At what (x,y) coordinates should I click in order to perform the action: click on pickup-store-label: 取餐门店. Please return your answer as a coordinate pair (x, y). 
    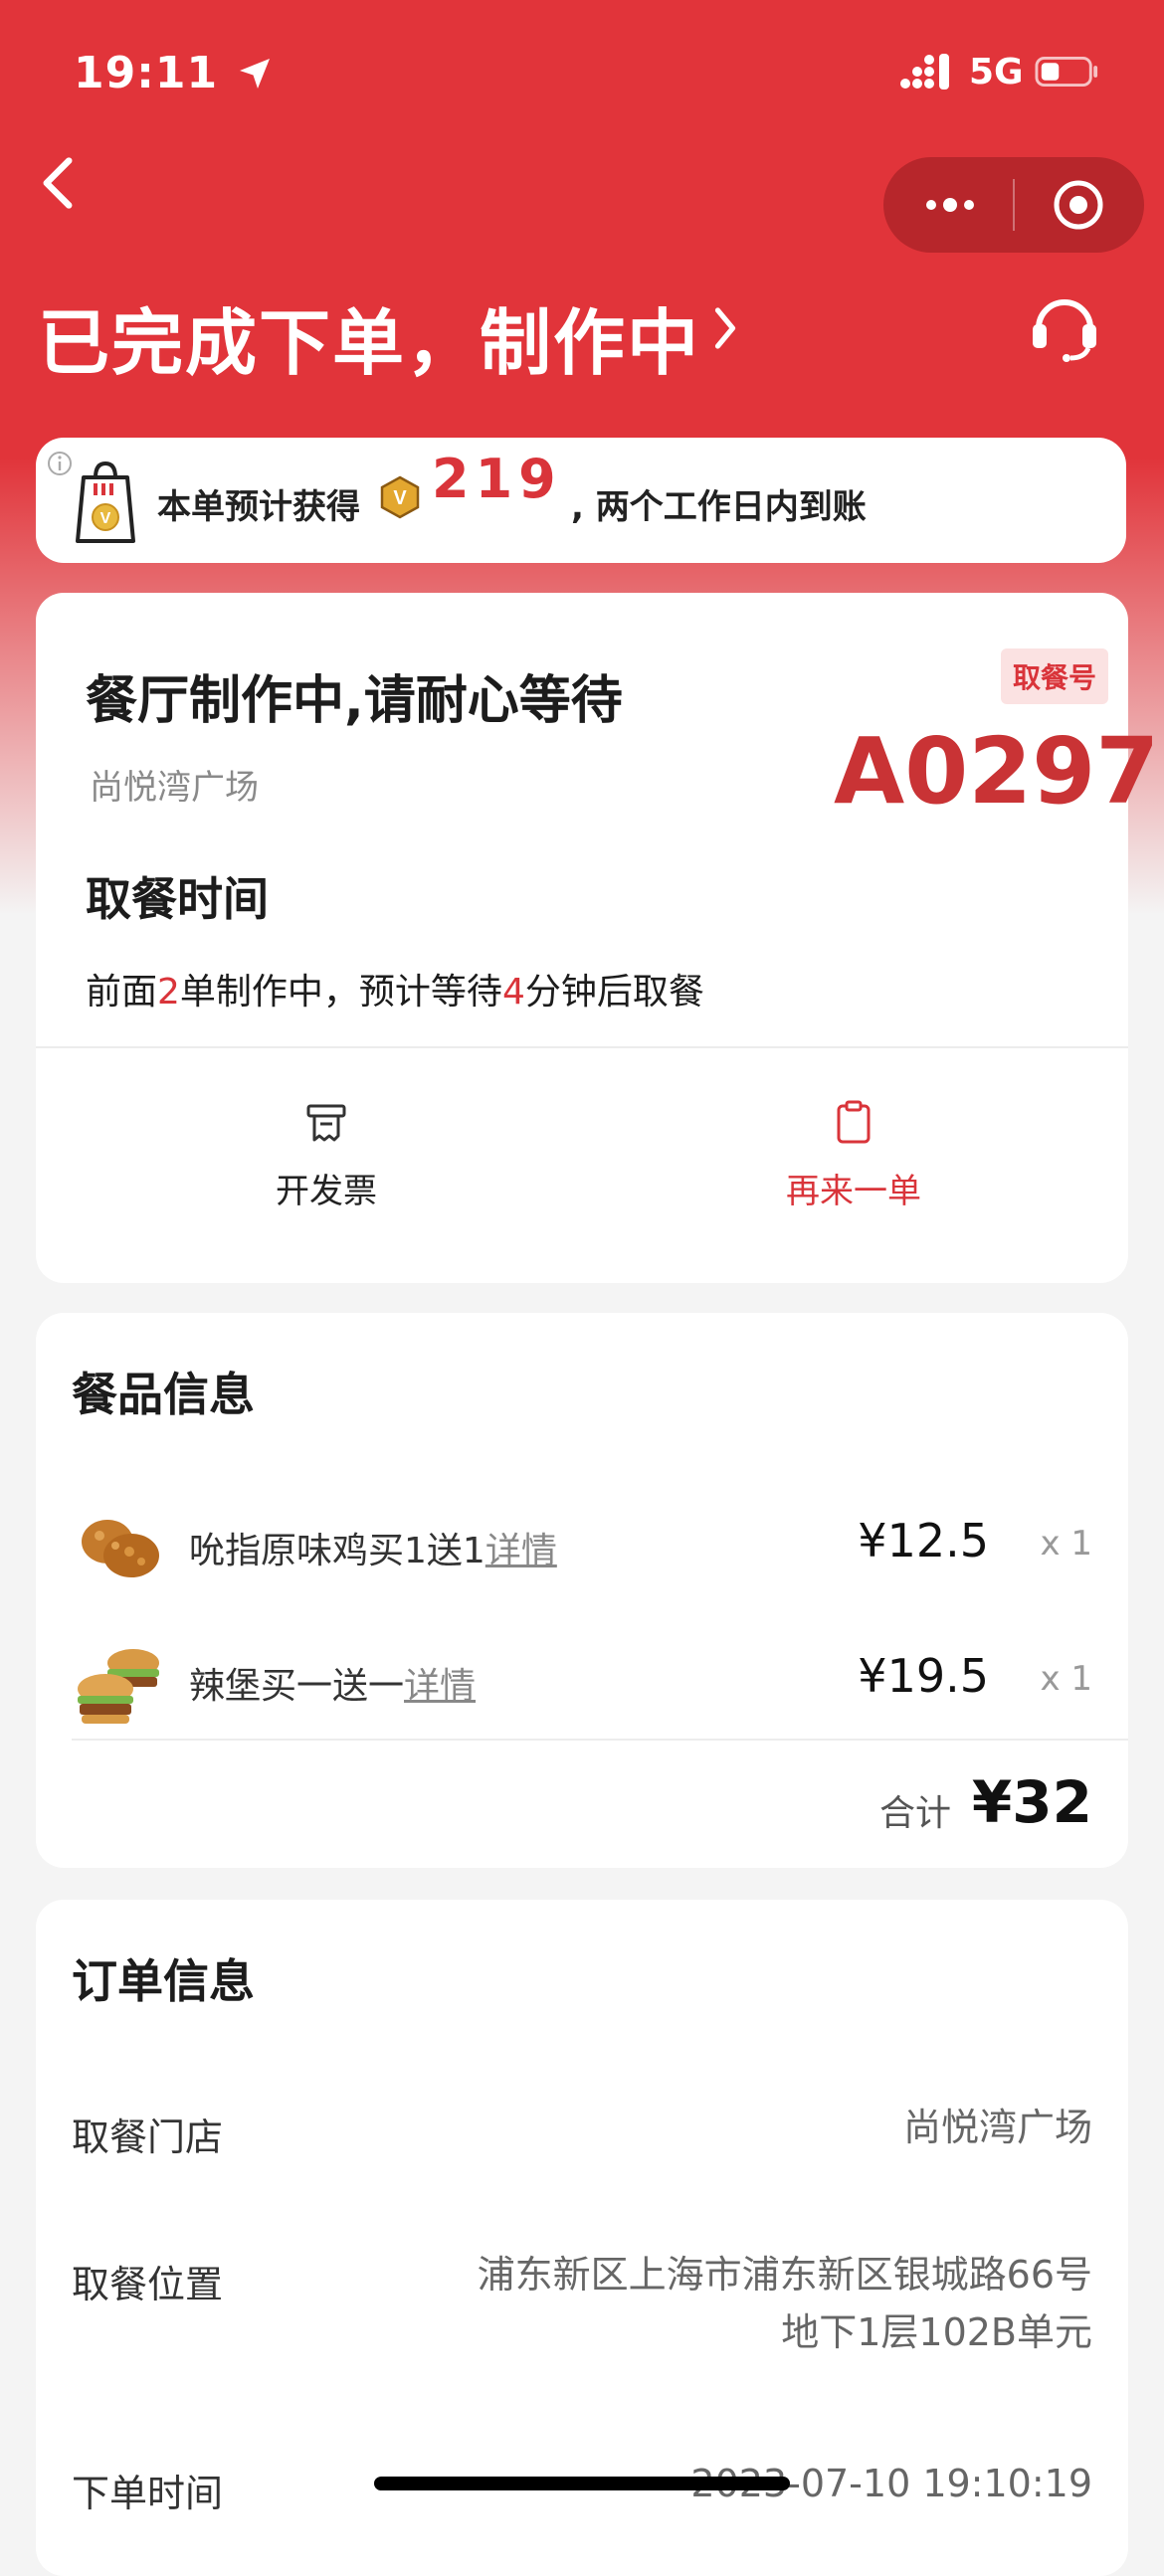
    Looking at the image, I should click on (148, 2137).